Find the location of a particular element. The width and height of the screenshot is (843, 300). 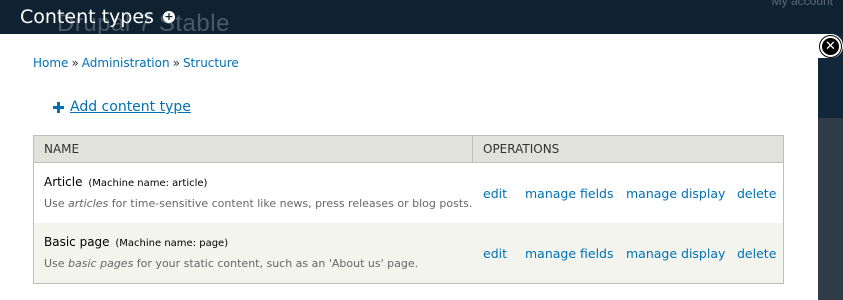

table-header: NAME OPERATIONS is located at coordinates (408, 149).